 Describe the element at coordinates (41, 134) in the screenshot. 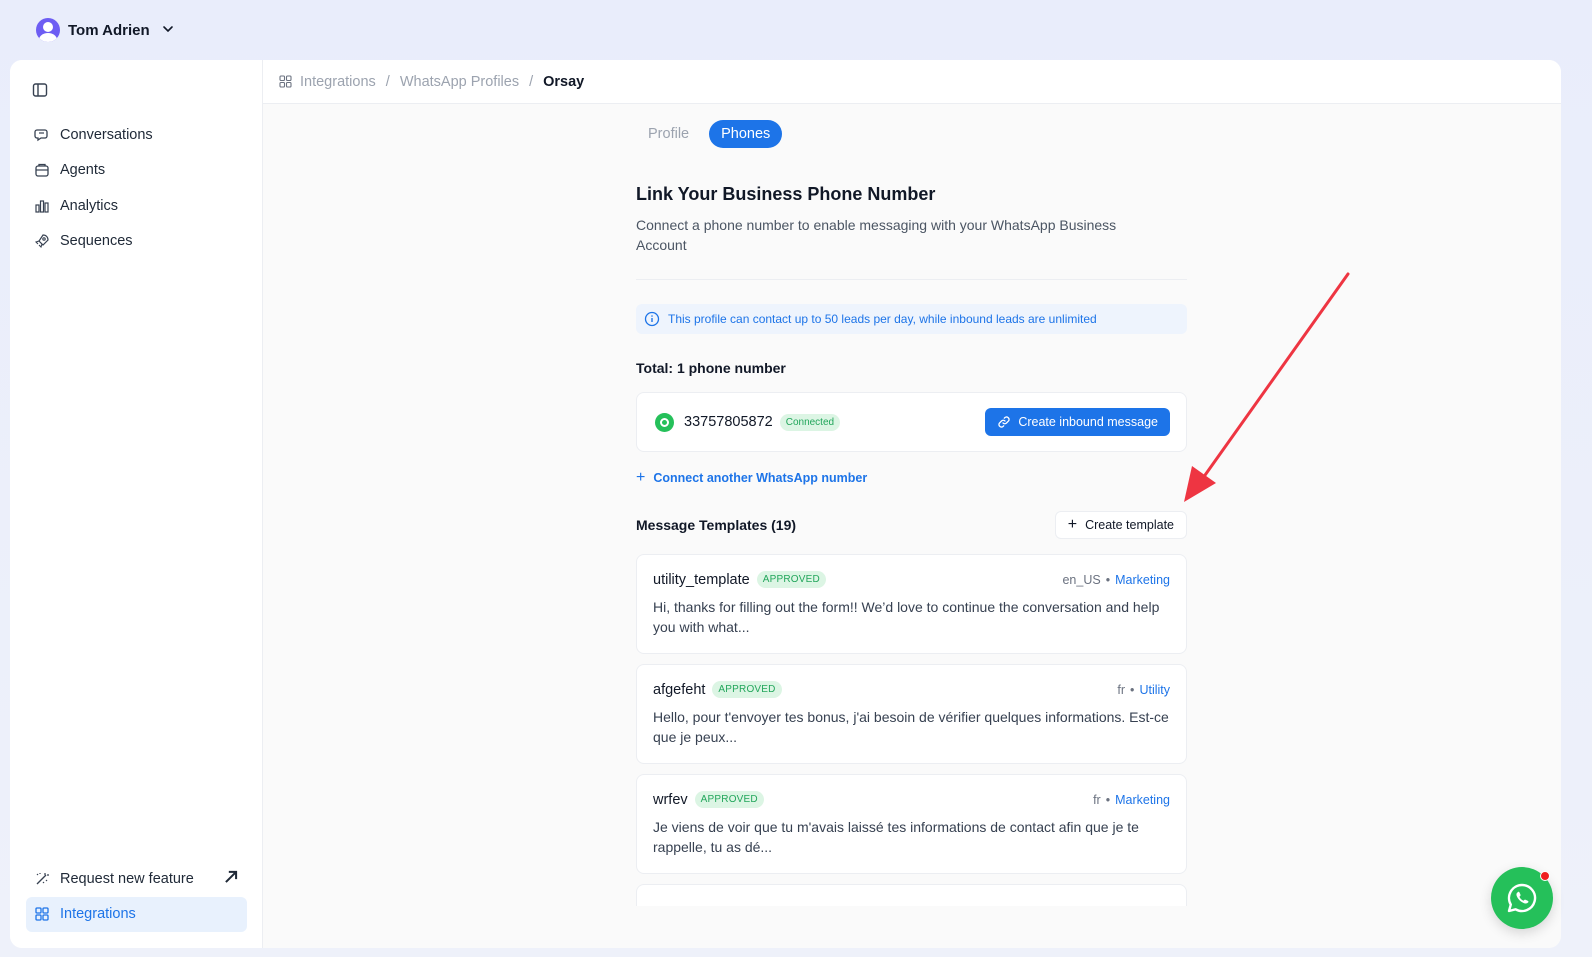

I see `chat-icon` at that location.